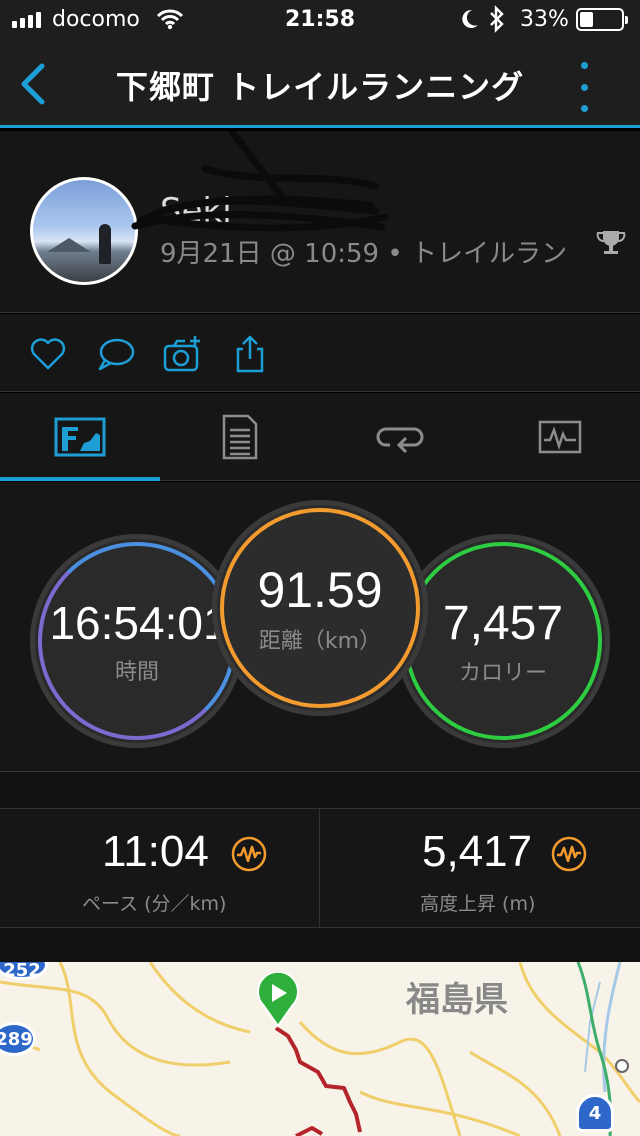 This screenshot has width=640, height=1136. What do you see at coordinates (400, 440) in the screenshot?
I see `laps-loop-icon` at bounding box center [400, 440].